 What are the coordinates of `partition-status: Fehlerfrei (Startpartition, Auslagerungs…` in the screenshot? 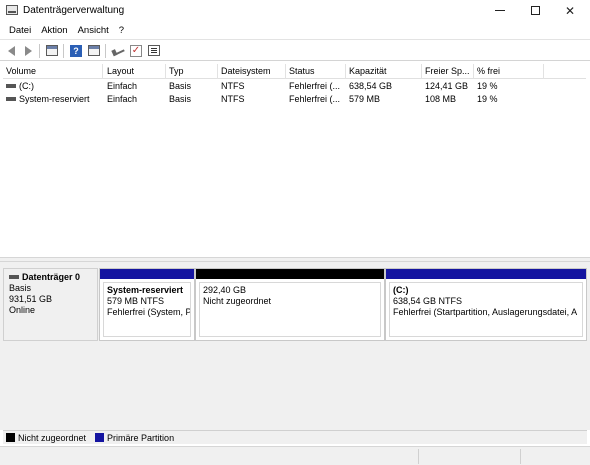 It's located at (485, 312).